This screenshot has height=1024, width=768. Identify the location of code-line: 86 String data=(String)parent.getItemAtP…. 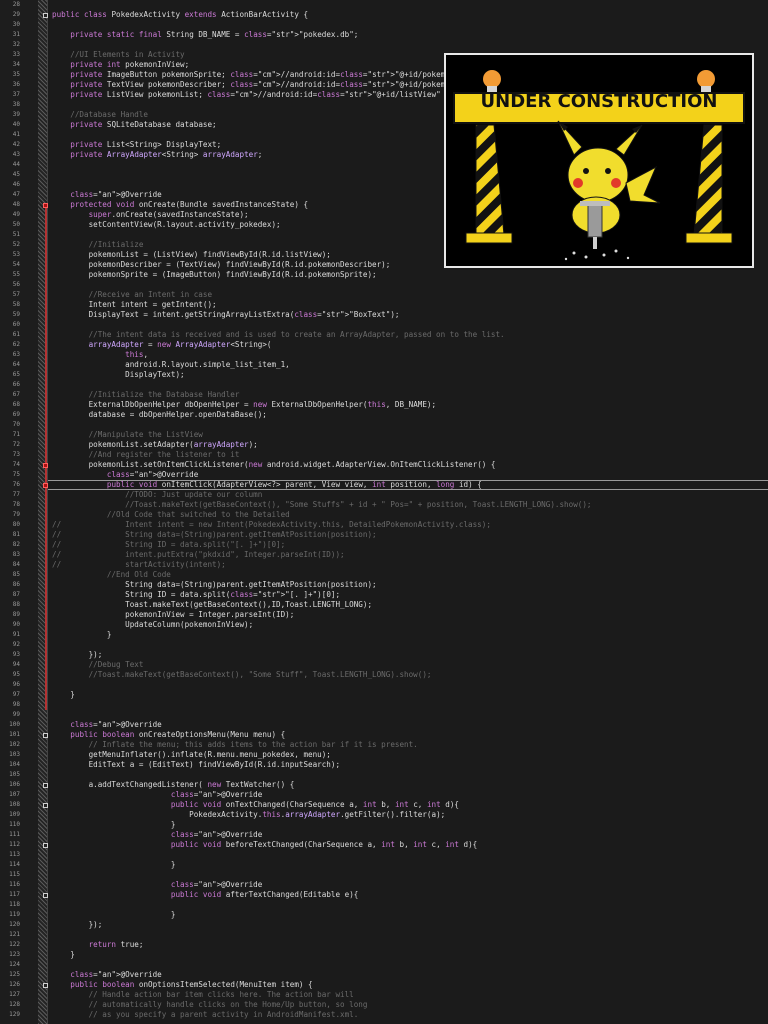
(384, 585).